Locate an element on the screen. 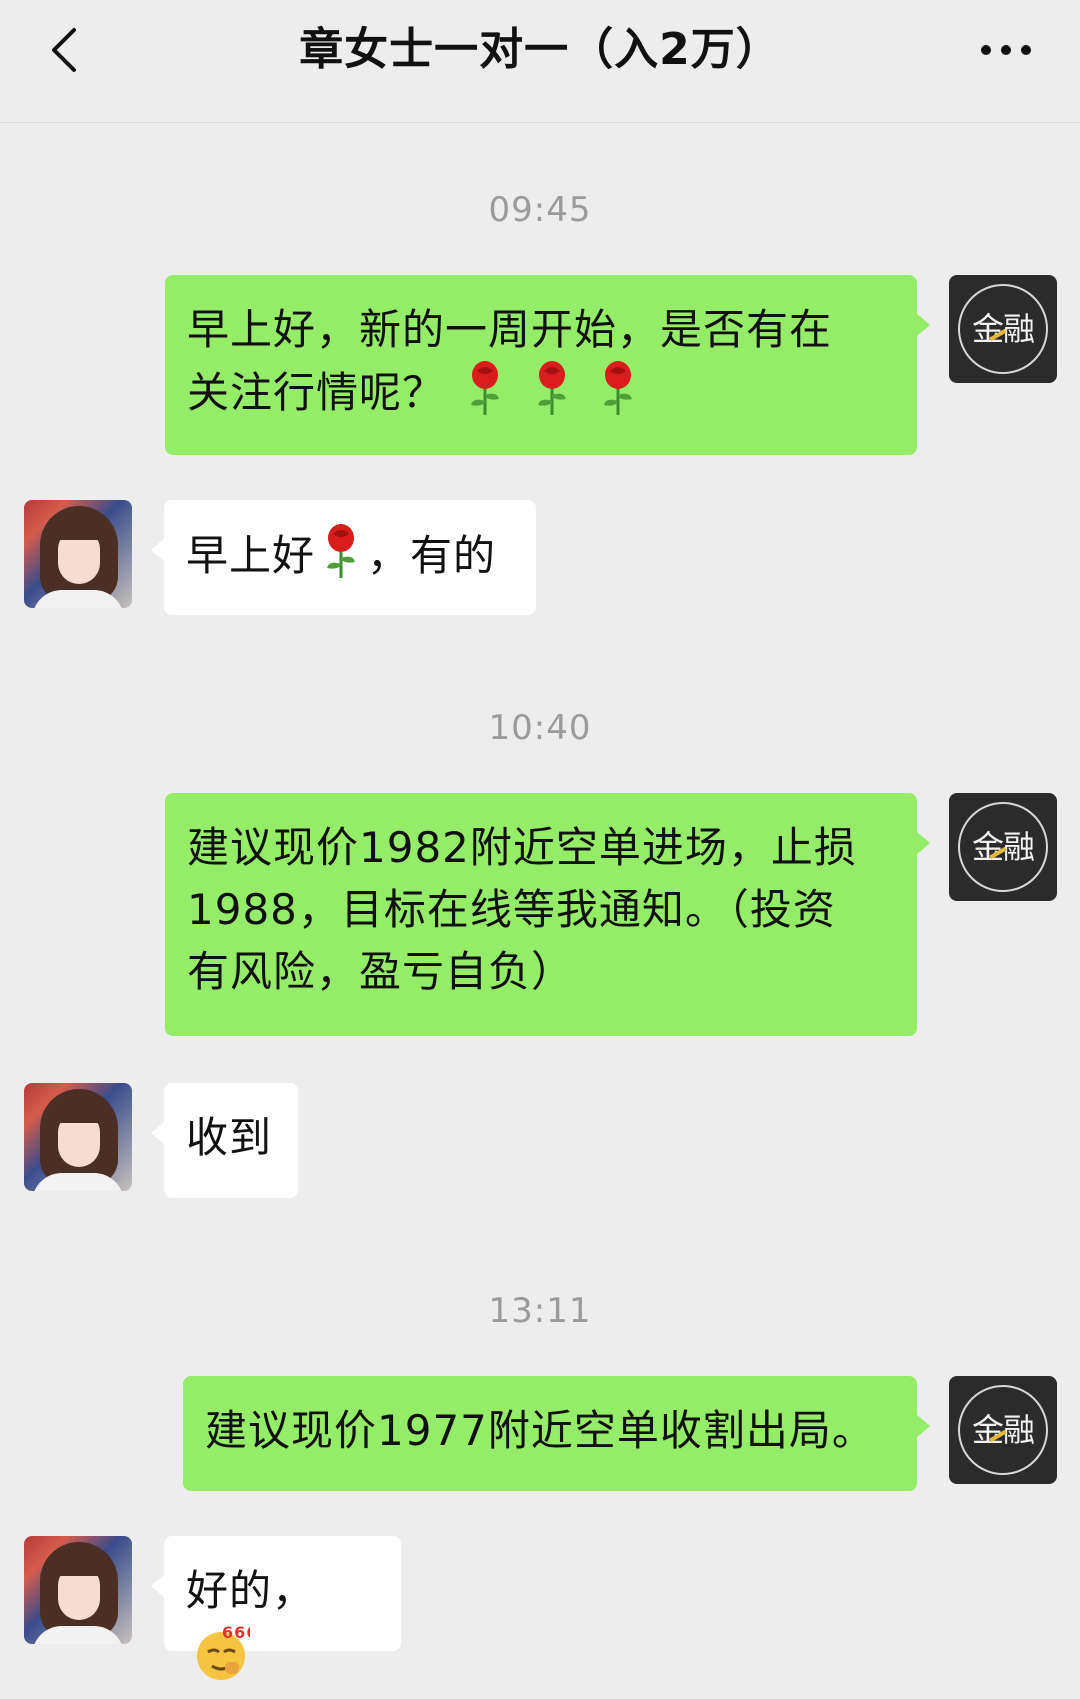 Image resolution: width=1080 pixels, height=1699 pixels. message-timestamp: 13:11 is located at coordinates (540, 1311).